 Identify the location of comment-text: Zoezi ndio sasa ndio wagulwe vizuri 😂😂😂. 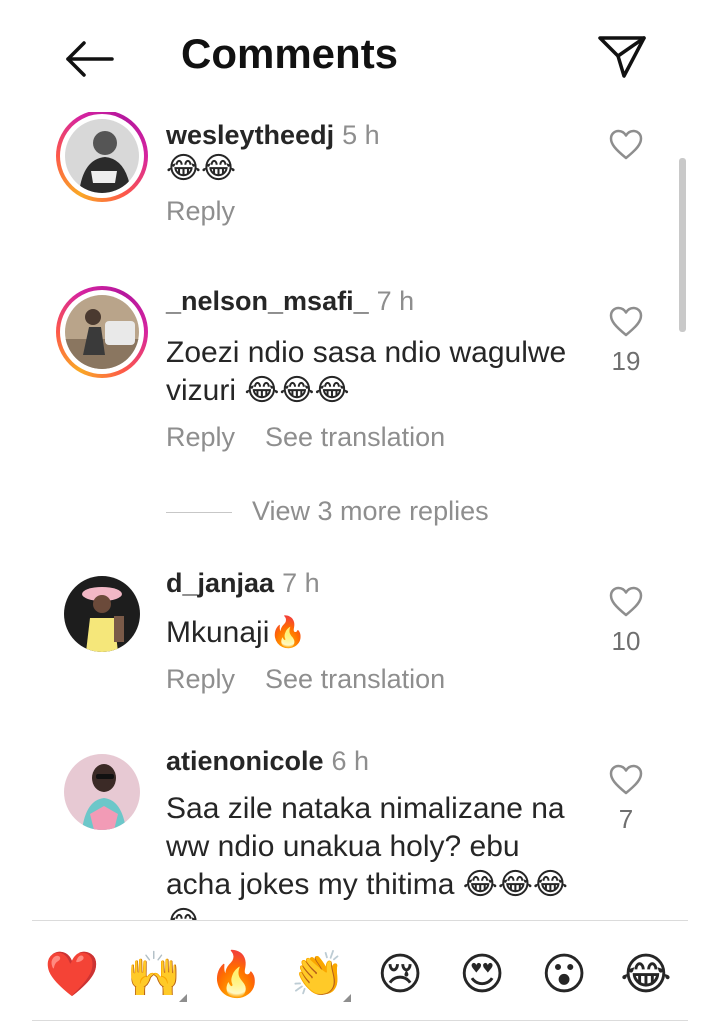
(366, 371).